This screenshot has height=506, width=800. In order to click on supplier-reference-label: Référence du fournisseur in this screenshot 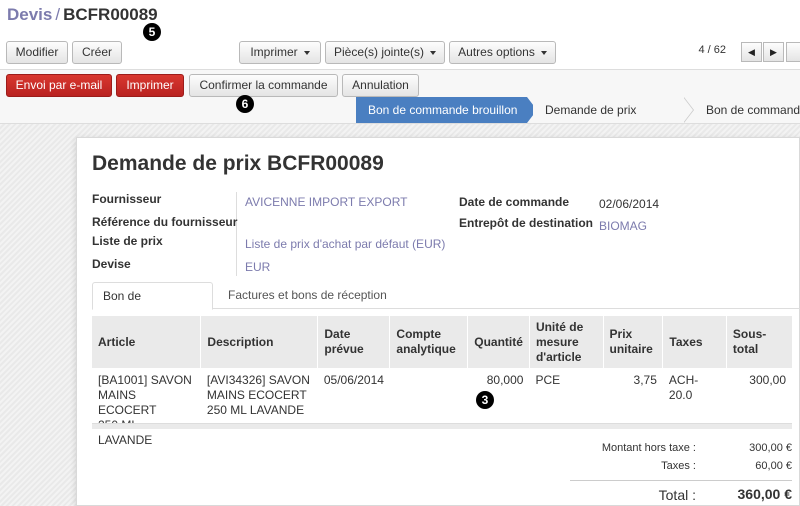, I will do `click(165, 222)`.